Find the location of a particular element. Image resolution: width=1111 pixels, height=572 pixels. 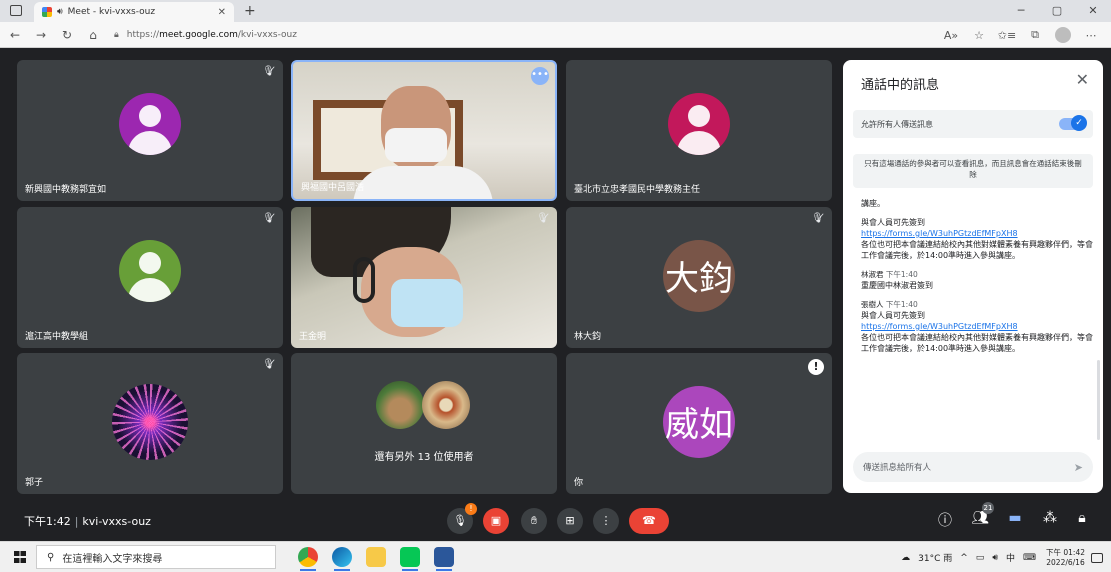

participant-video-tile: ••• 興福國中呂國浩 is located at coordinates (424, 130).